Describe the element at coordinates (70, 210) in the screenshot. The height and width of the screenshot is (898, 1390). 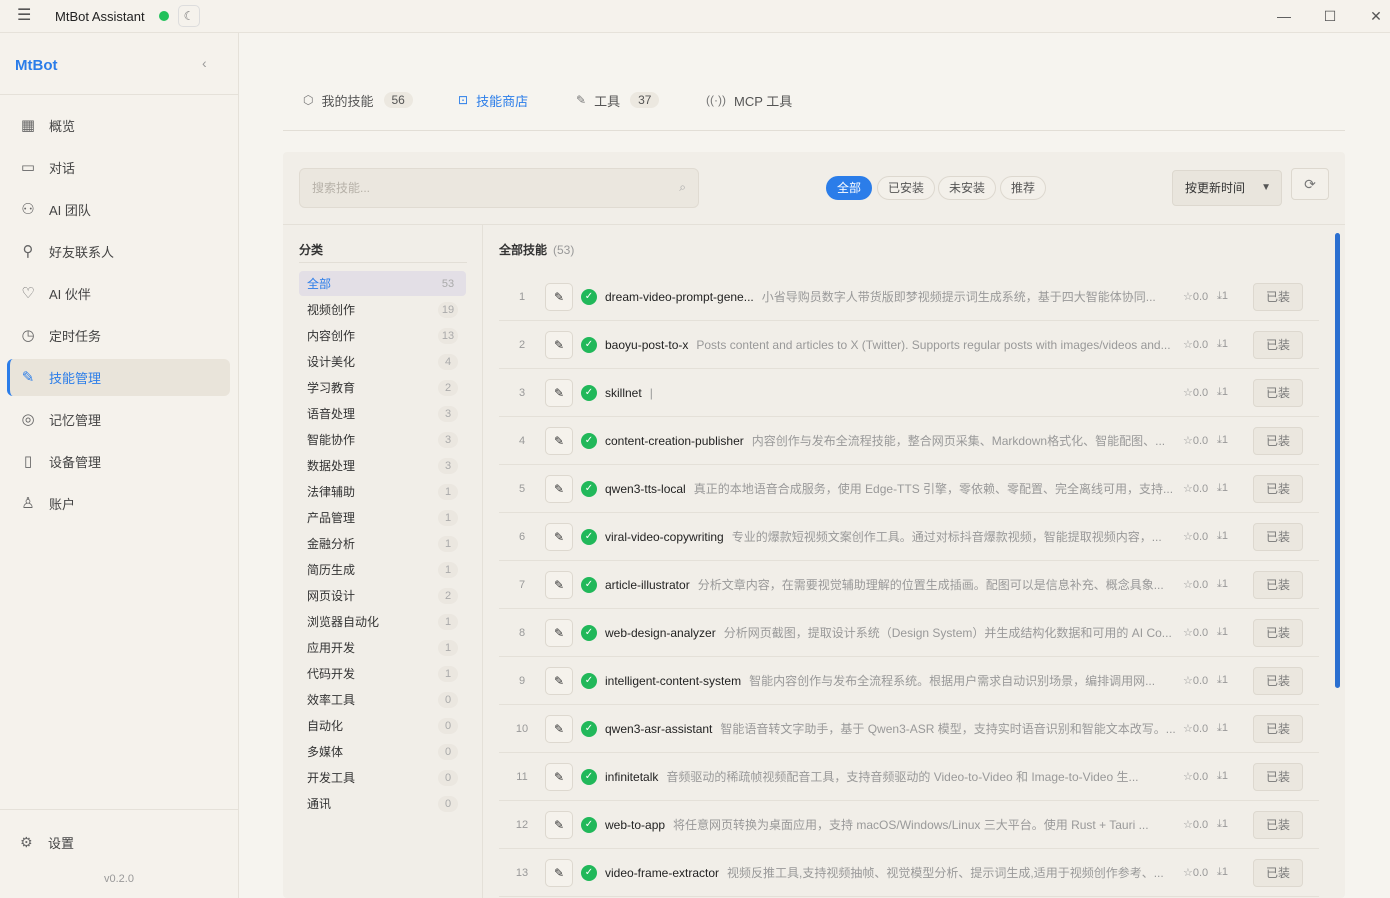
I see `sidebar-item-label: AI 团队` at that location.